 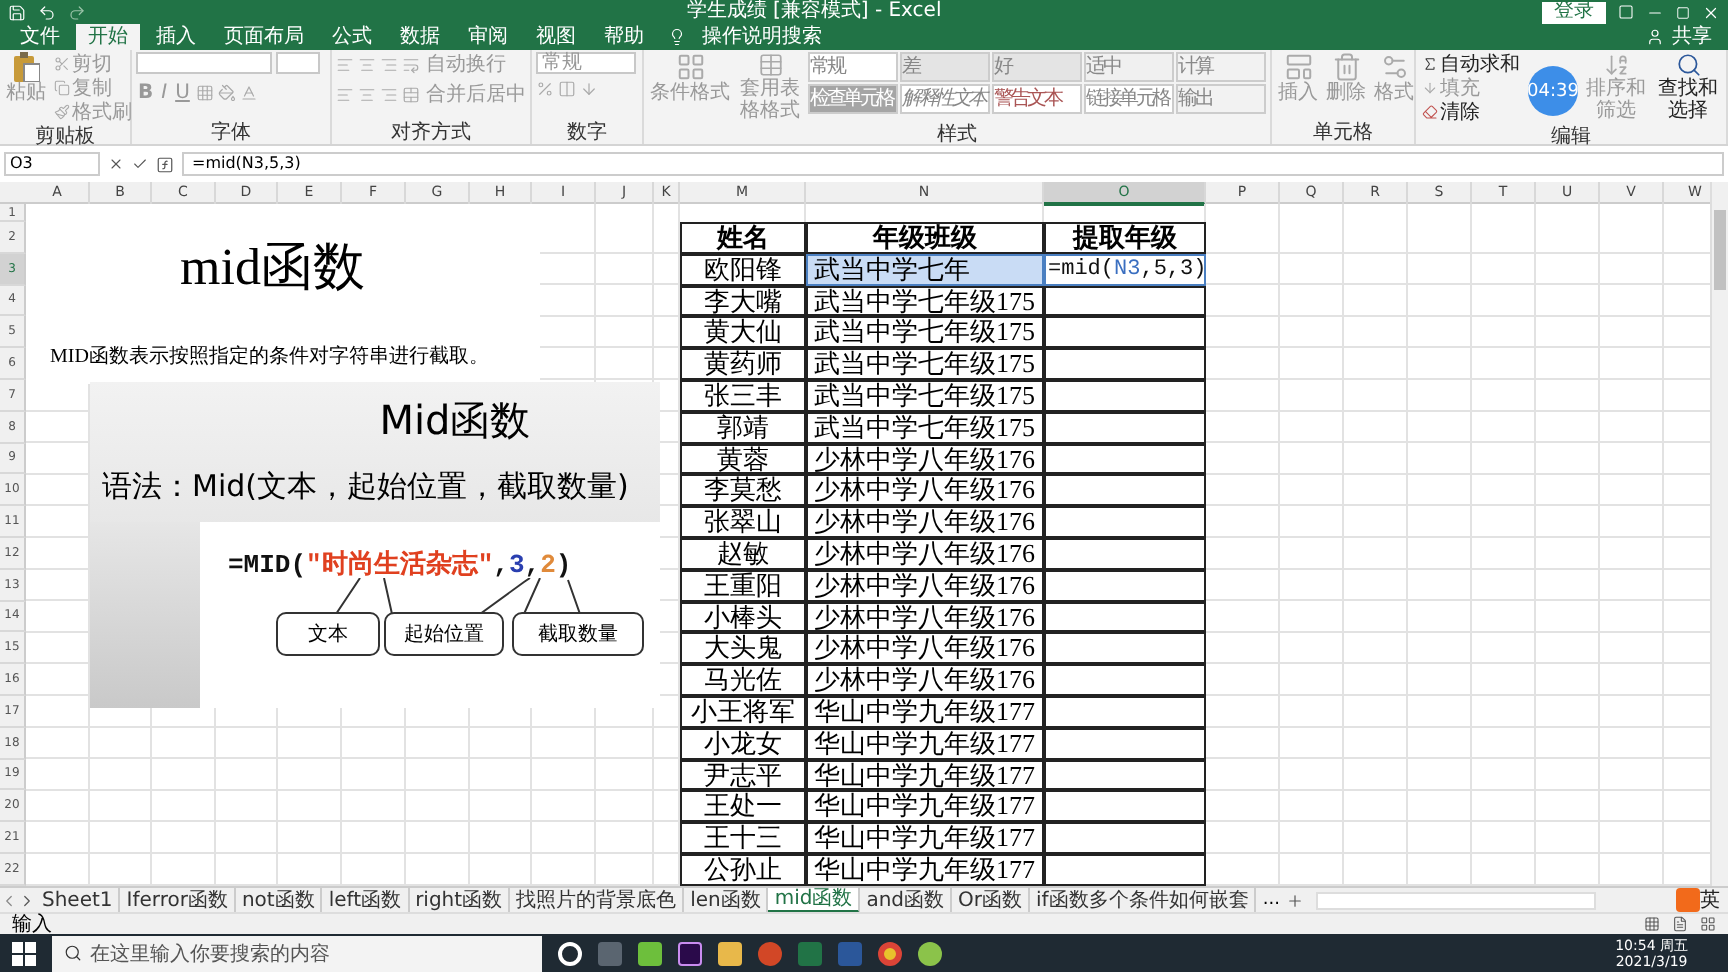 I want to click on menu-tab: 插入, so click(x=176, y=37).